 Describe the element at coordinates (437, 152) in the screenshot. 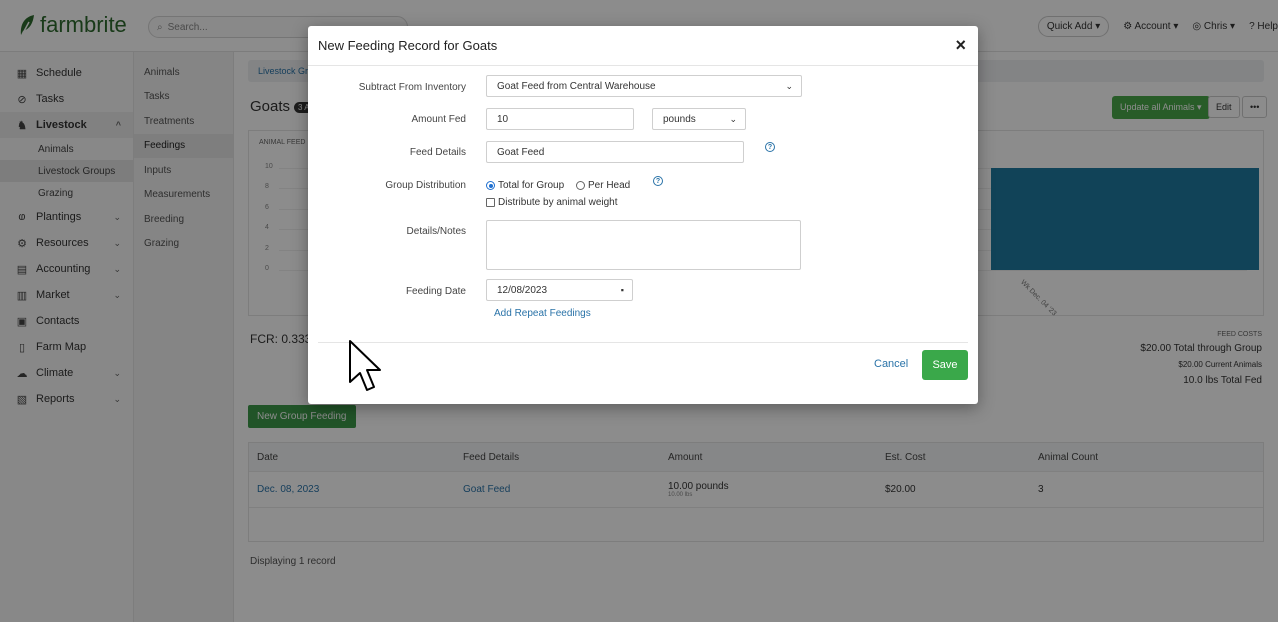

I see `feed-details-label: Feed Details` at that location.